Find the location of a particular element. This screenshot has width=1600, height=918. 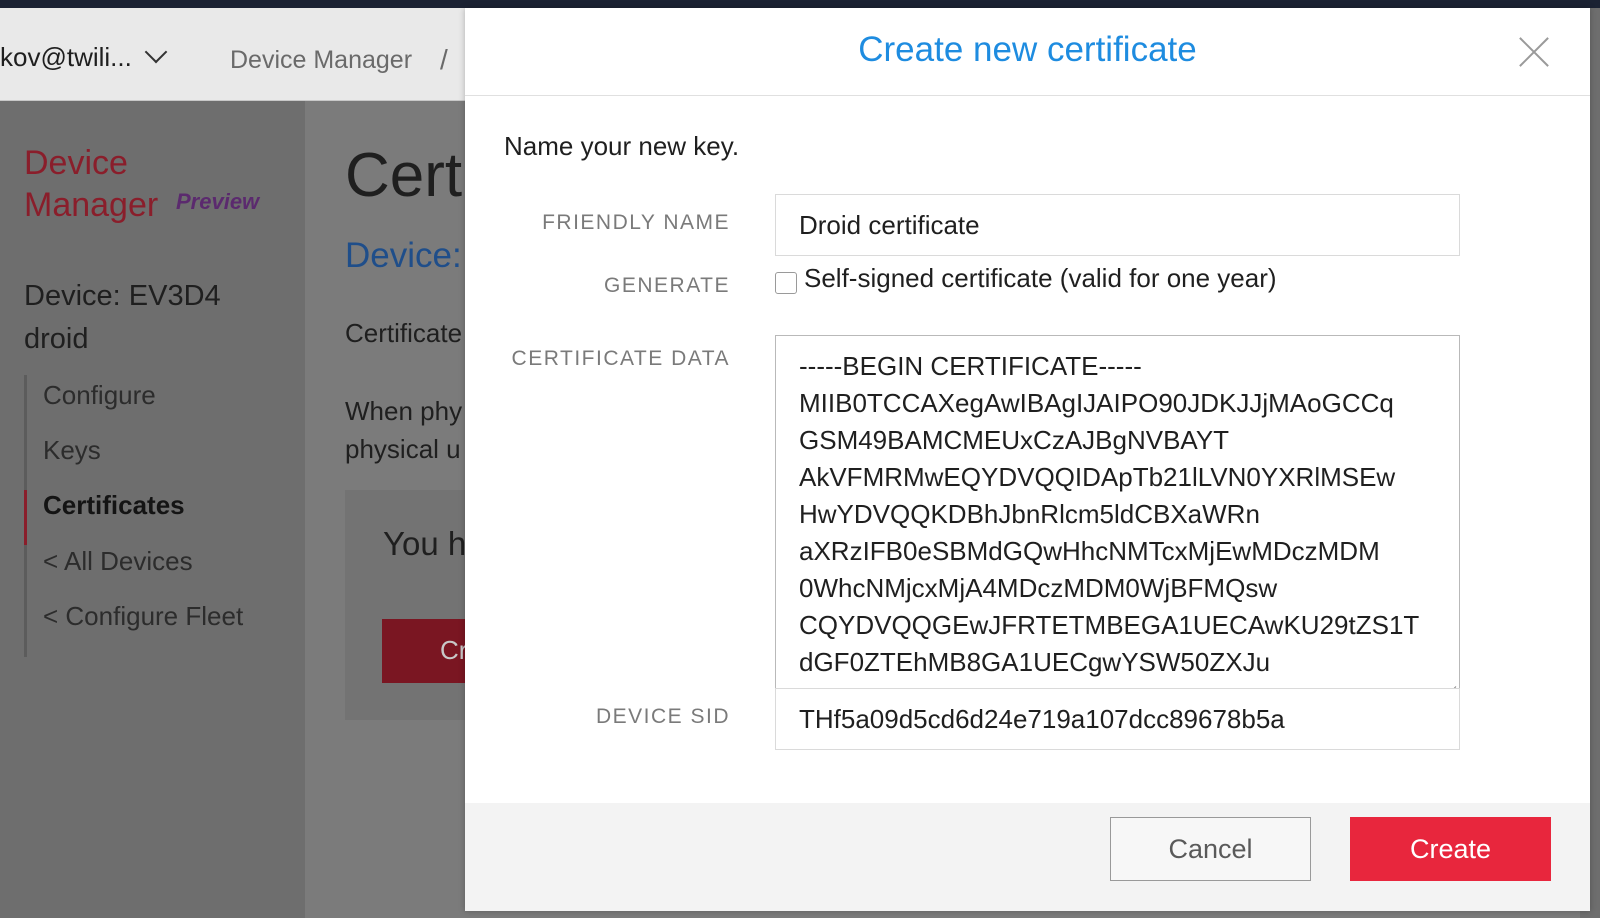

sidebar-title: Device Manager is located at coordinates (91, 184).